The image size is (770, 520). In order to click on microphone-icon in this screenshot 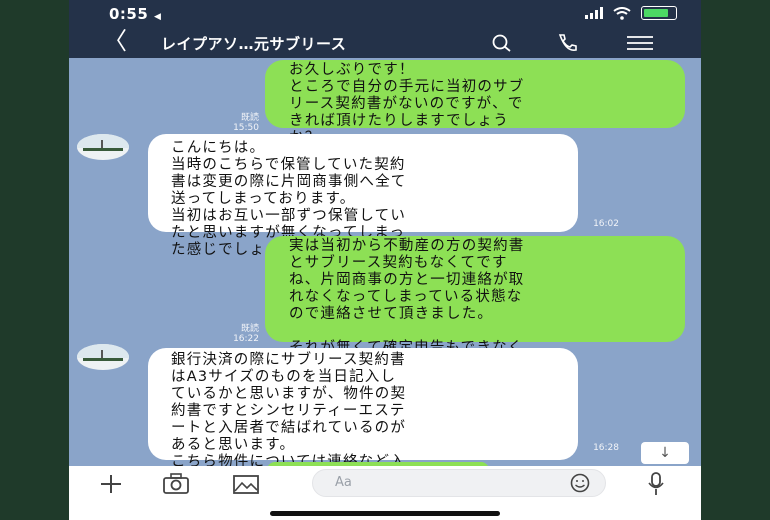, I will do `click(656, 484)`.